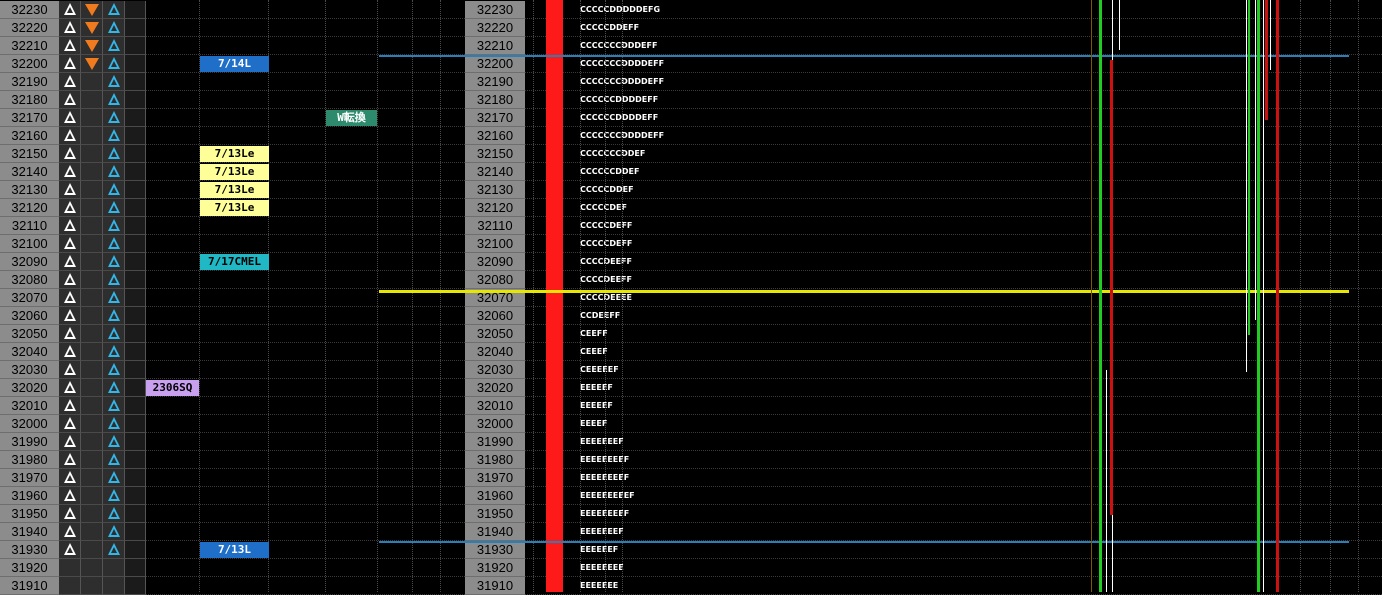 This screenshot has width=1382, height=595. I want to click on price-tag: 7/13L, so click(234, 550).